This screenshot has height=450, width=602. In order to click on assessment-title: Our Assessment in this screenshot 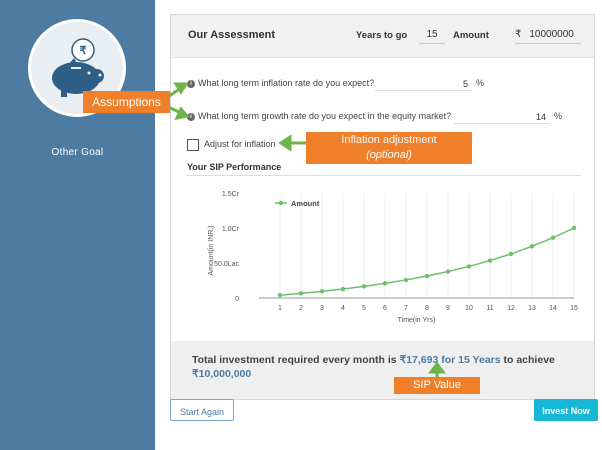, I will do `click(232, 35)`.